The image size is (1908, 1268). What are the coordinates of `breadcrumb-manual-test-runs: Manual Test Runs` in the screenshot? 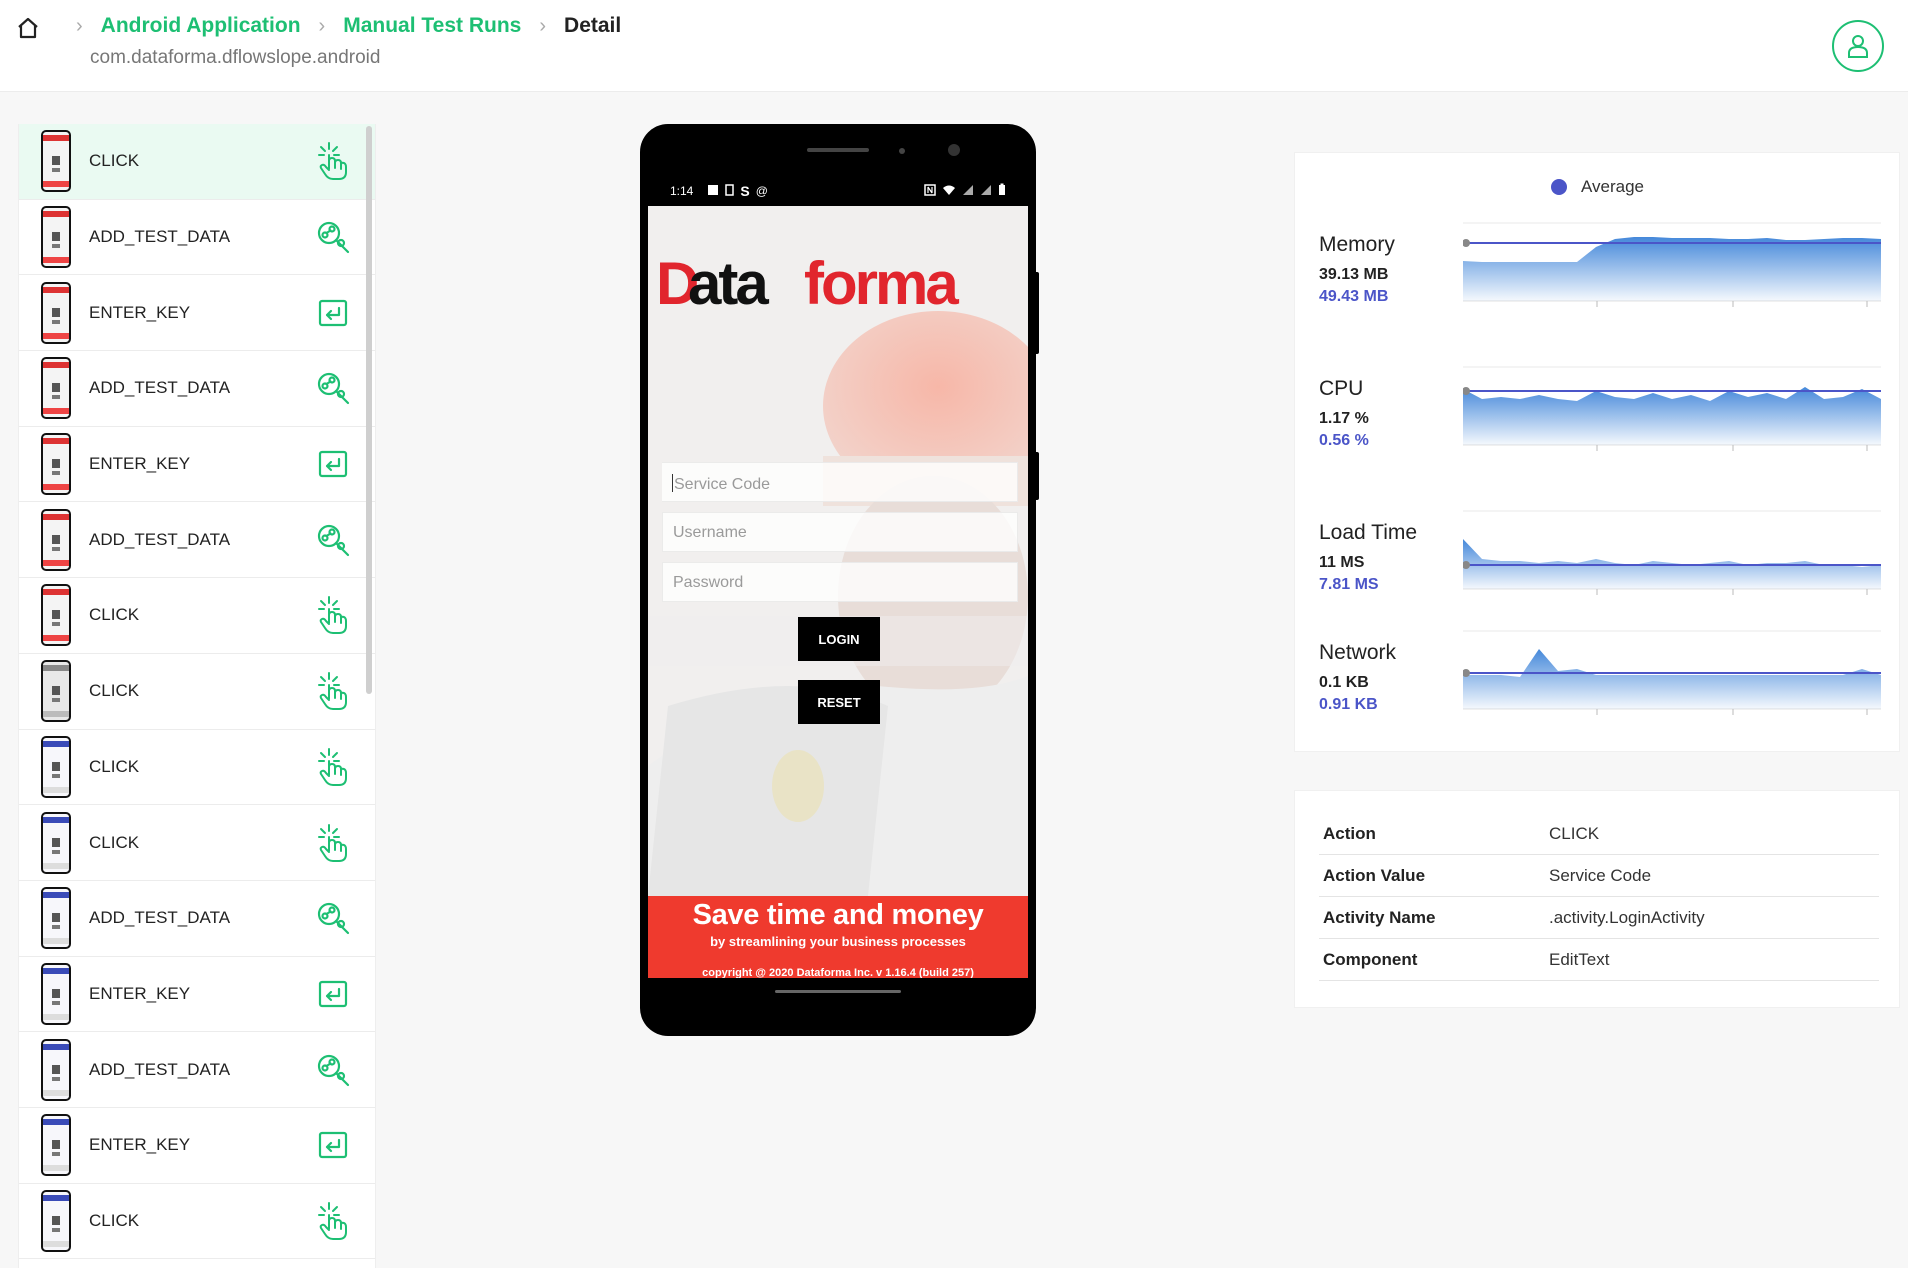 It's located at (432, 26).